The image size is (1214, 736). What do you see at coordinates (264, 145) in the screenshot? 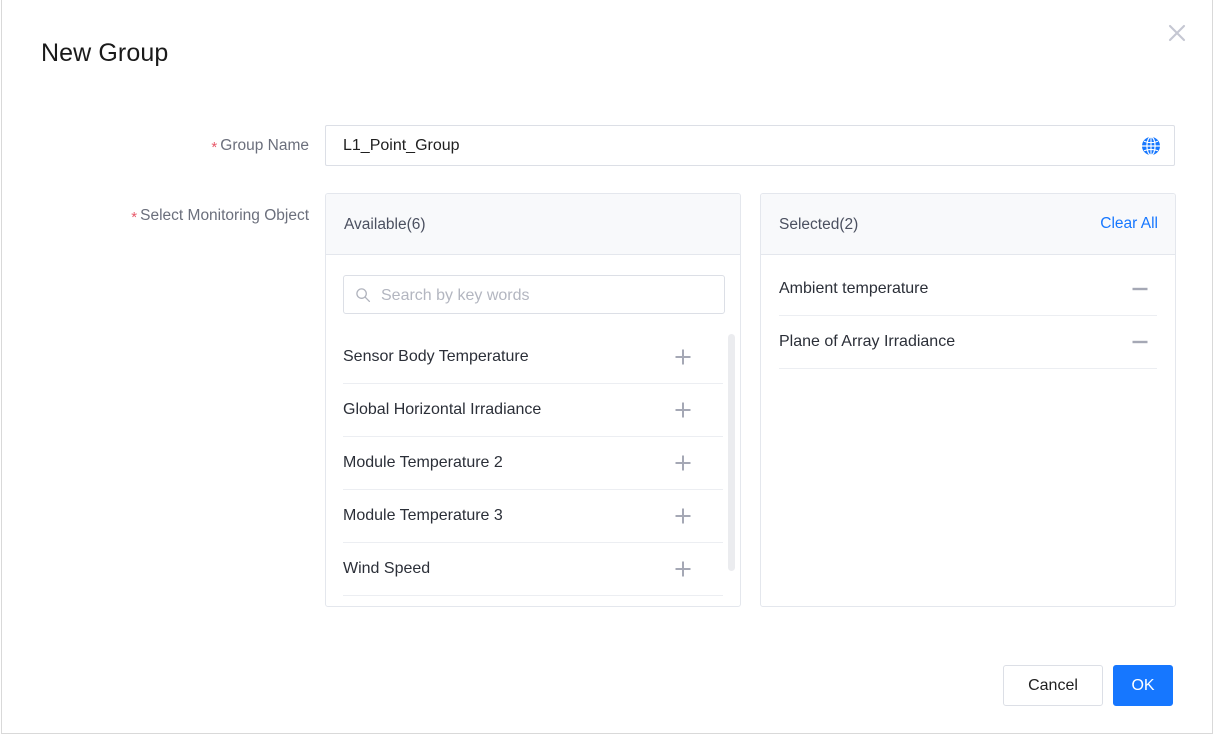
I see `group-name-label-text: Group Name` at bounding box center [264, 145].